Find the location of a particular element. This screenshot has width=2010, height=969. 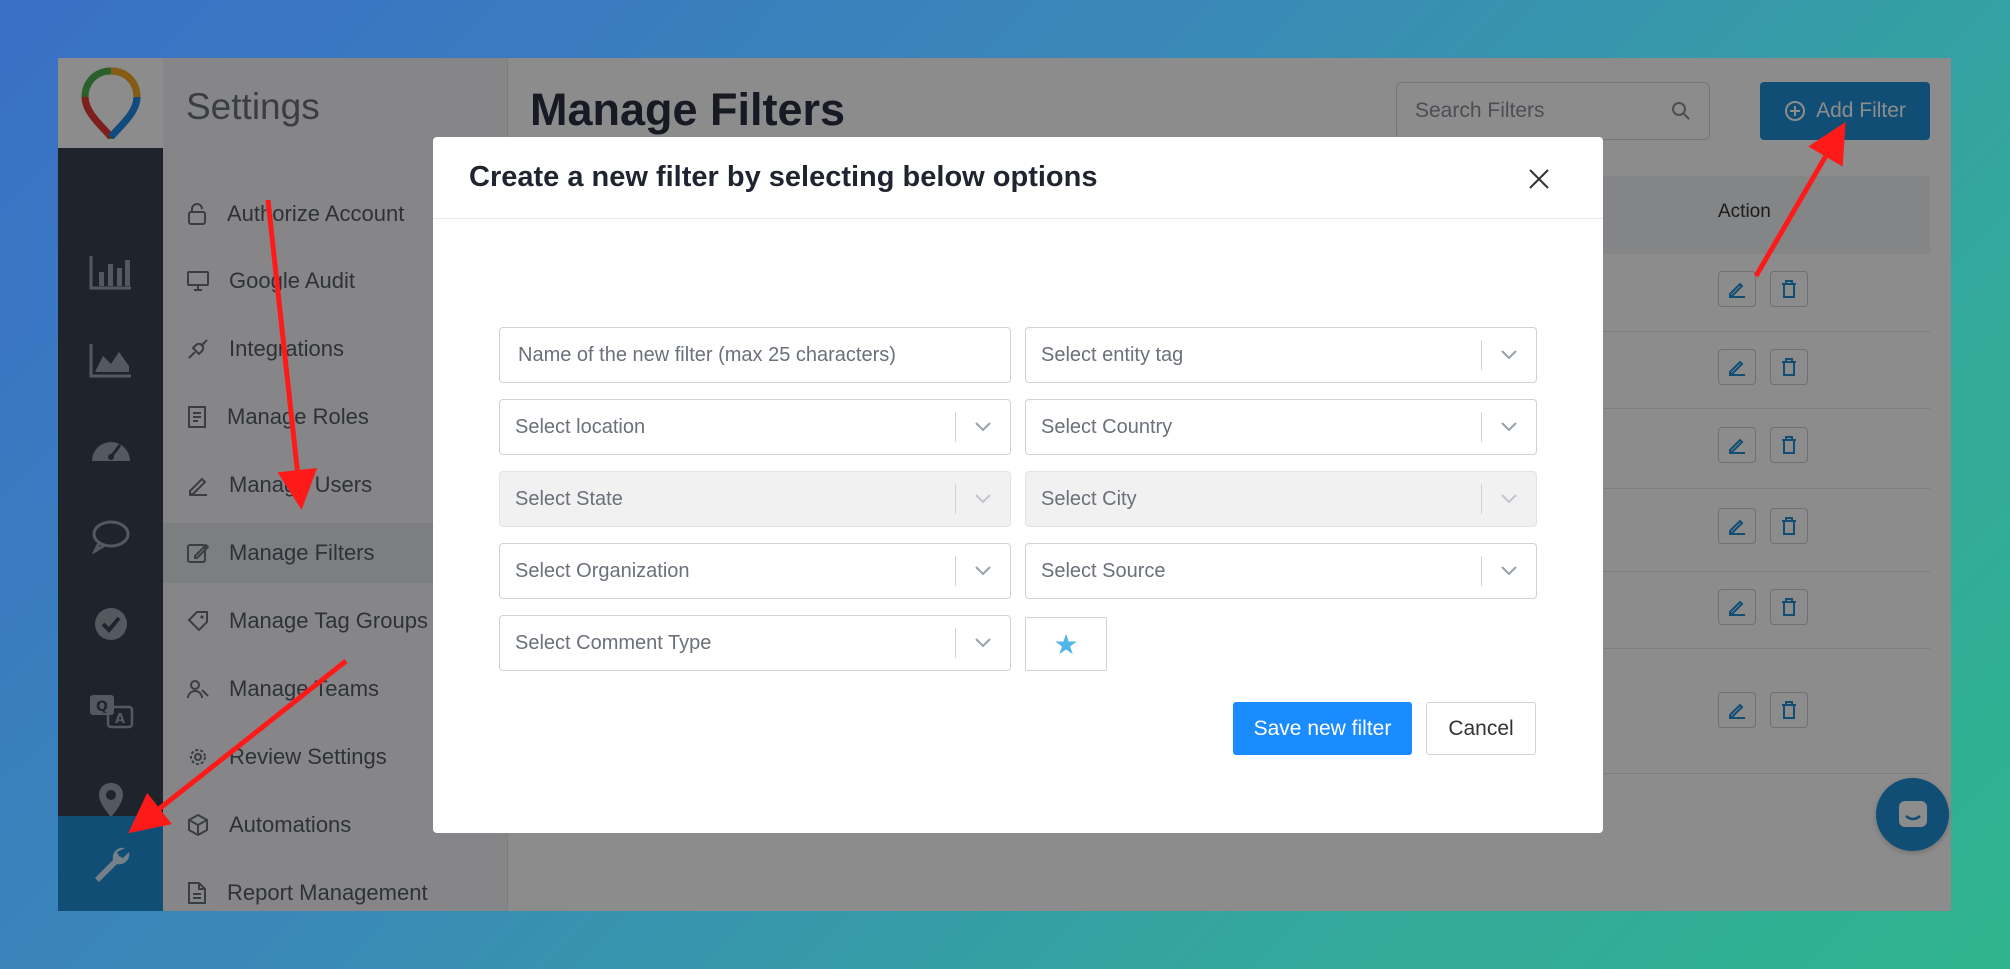

state-select: Select State is located at coordinates (755, 499).